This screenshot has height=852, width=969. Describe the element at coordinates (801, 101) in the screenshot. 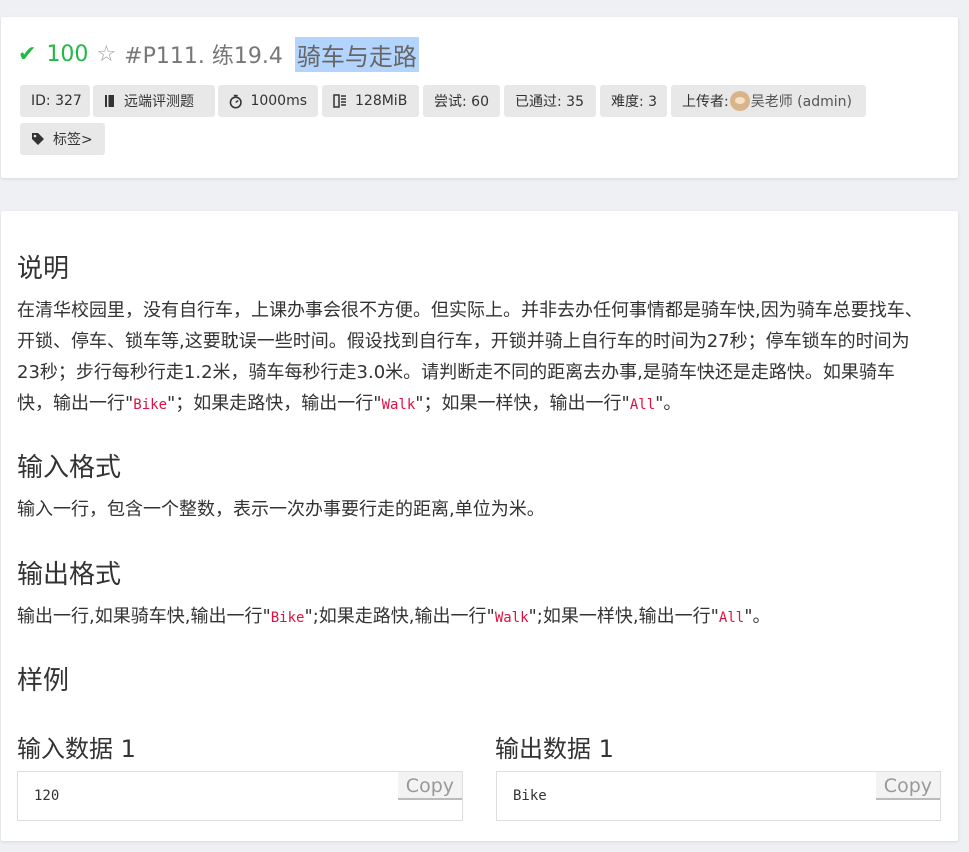

I see `uploader-name: 吴老师 (admin)` at that location.